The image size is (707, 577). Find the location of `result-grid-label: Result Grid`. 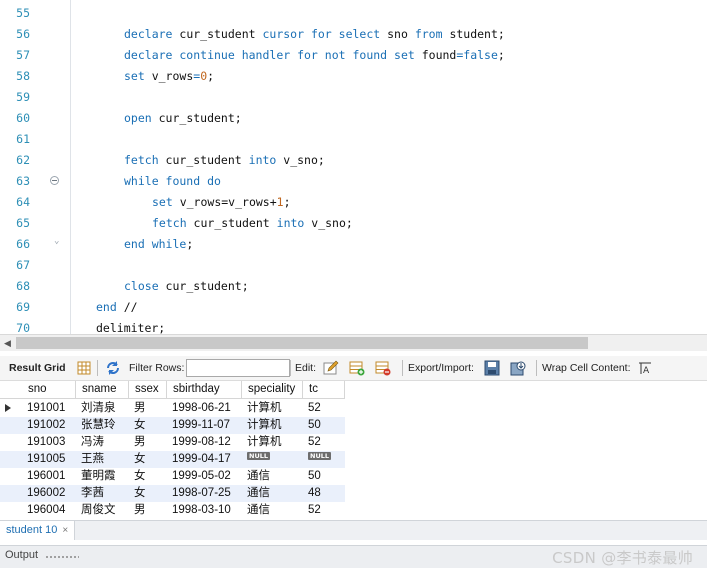

result-grid-label: Result Grid is located at coordinates (37, 368).